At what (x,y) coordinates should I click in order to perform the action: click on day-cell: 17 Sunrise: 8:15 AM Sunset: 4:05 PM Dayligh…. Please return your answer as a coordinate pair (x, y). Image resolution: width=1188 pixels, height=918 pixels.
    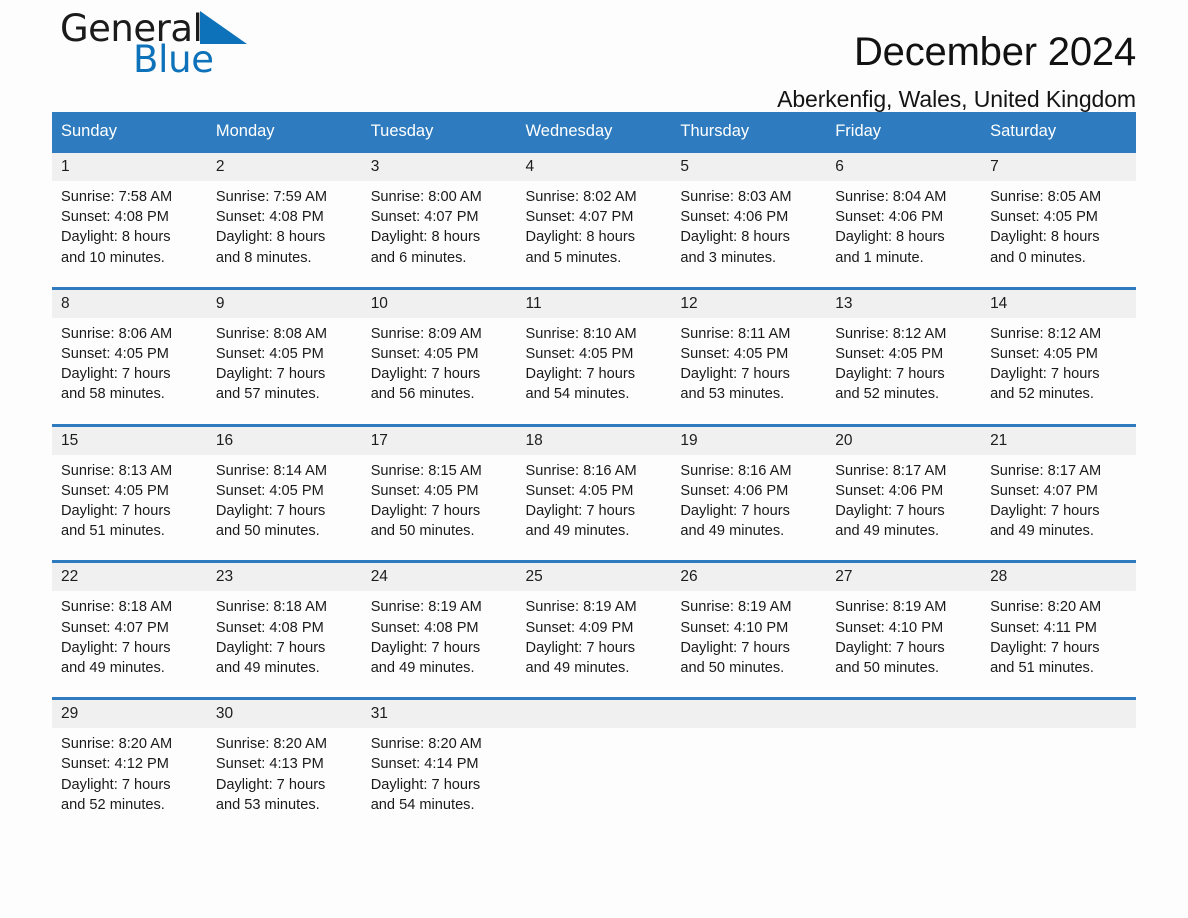
    Looking at the image, I should click on (439, 487).